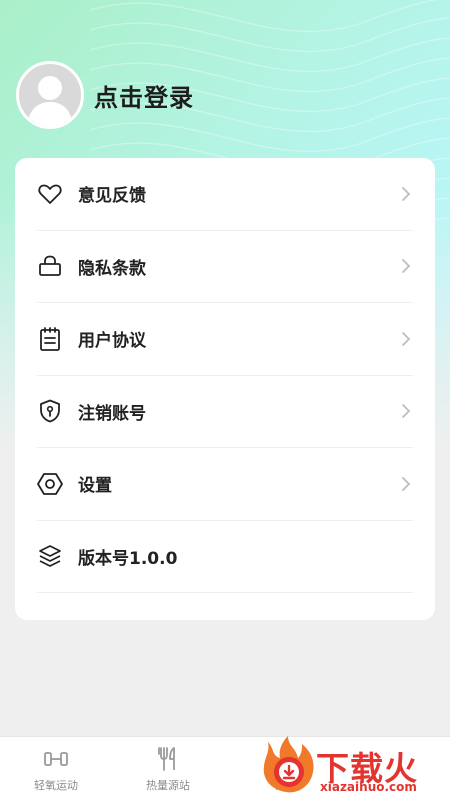 The image size is (450, 800). I want to click on menu-item-delete-account: 注销账号, so click(225, 412).